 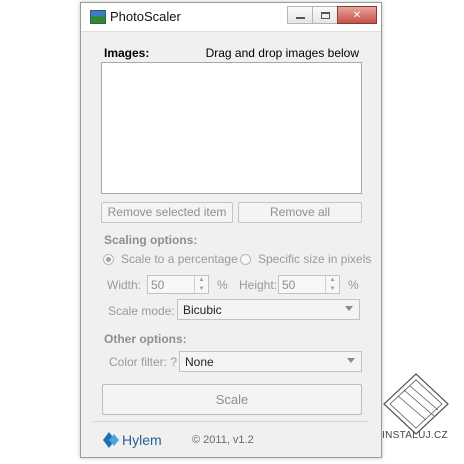 What do you see at coordinates (199, 362) in the screenshot?
I see `color-filter-value: None` at bounding box center [199, 362].